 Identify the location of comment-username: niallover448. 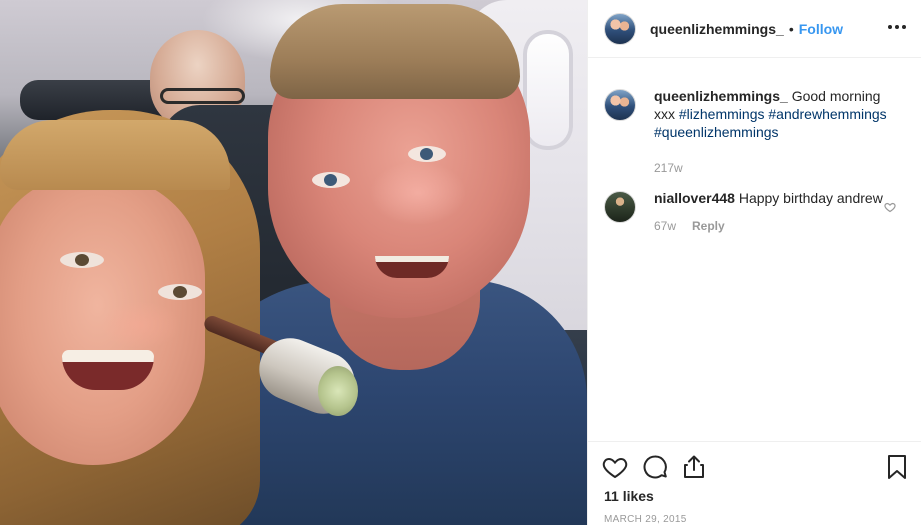
(694, 198).